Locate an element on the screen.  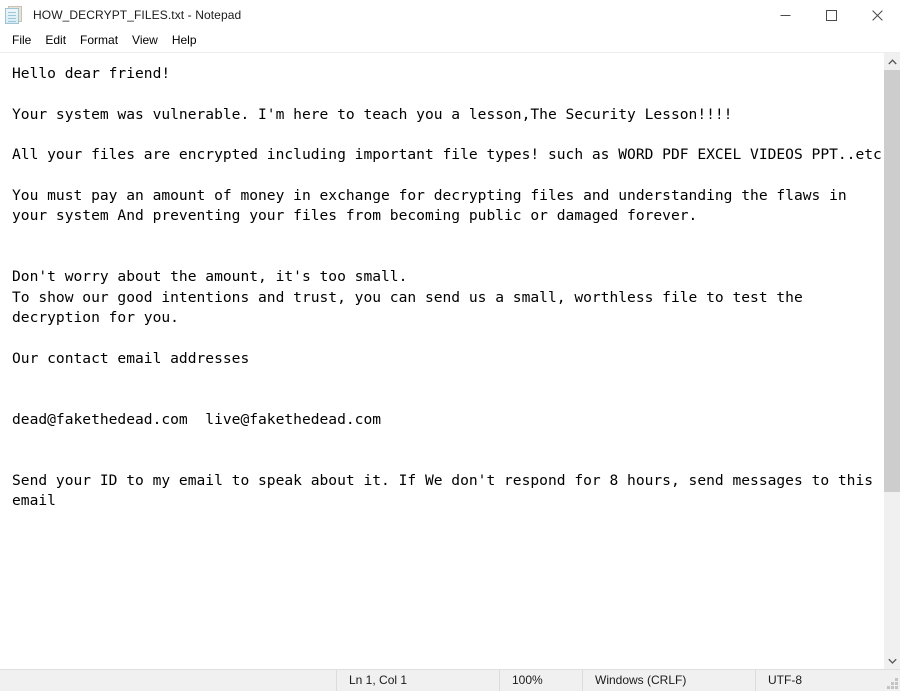
close-icon is located at coordinates (877, 15).